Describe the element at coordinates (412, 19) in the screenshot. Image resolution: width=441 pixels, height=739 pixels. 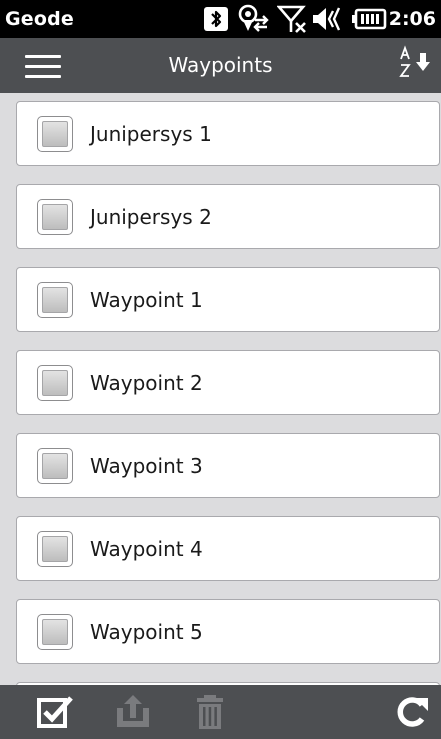
I see `clock: 2:06` at that location.